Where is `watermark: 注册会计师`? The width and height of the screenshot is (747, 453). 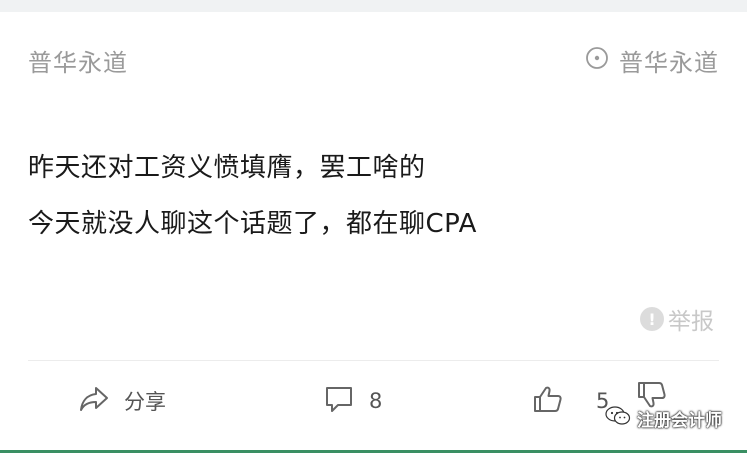
watermark: 注册会计师 is located at coordinates (663, 418).